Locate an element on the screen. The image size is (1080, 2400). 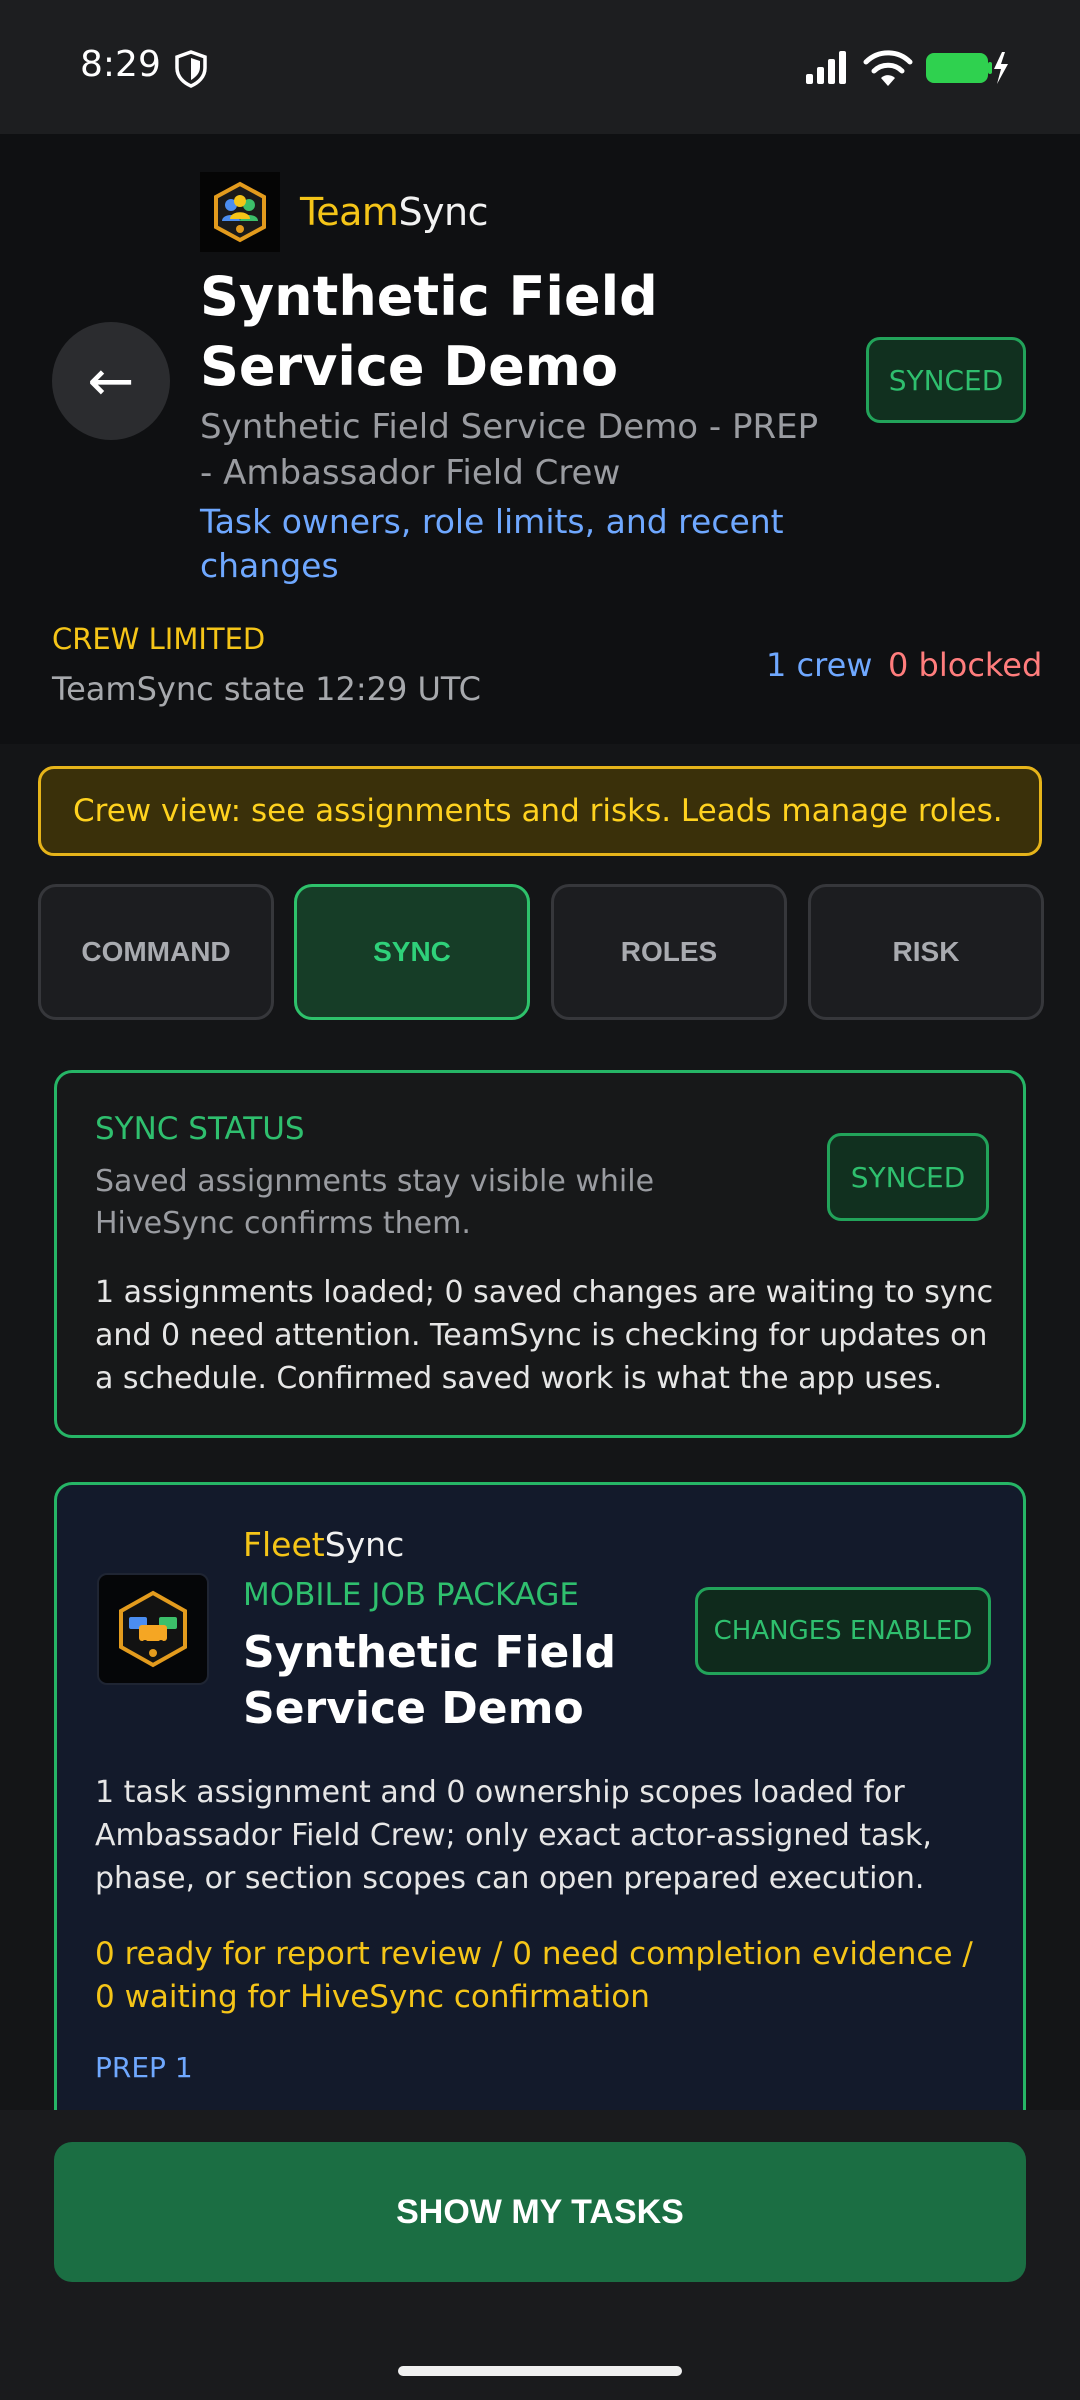
crew-count: 1 crew is located at coordinates (819, 665).